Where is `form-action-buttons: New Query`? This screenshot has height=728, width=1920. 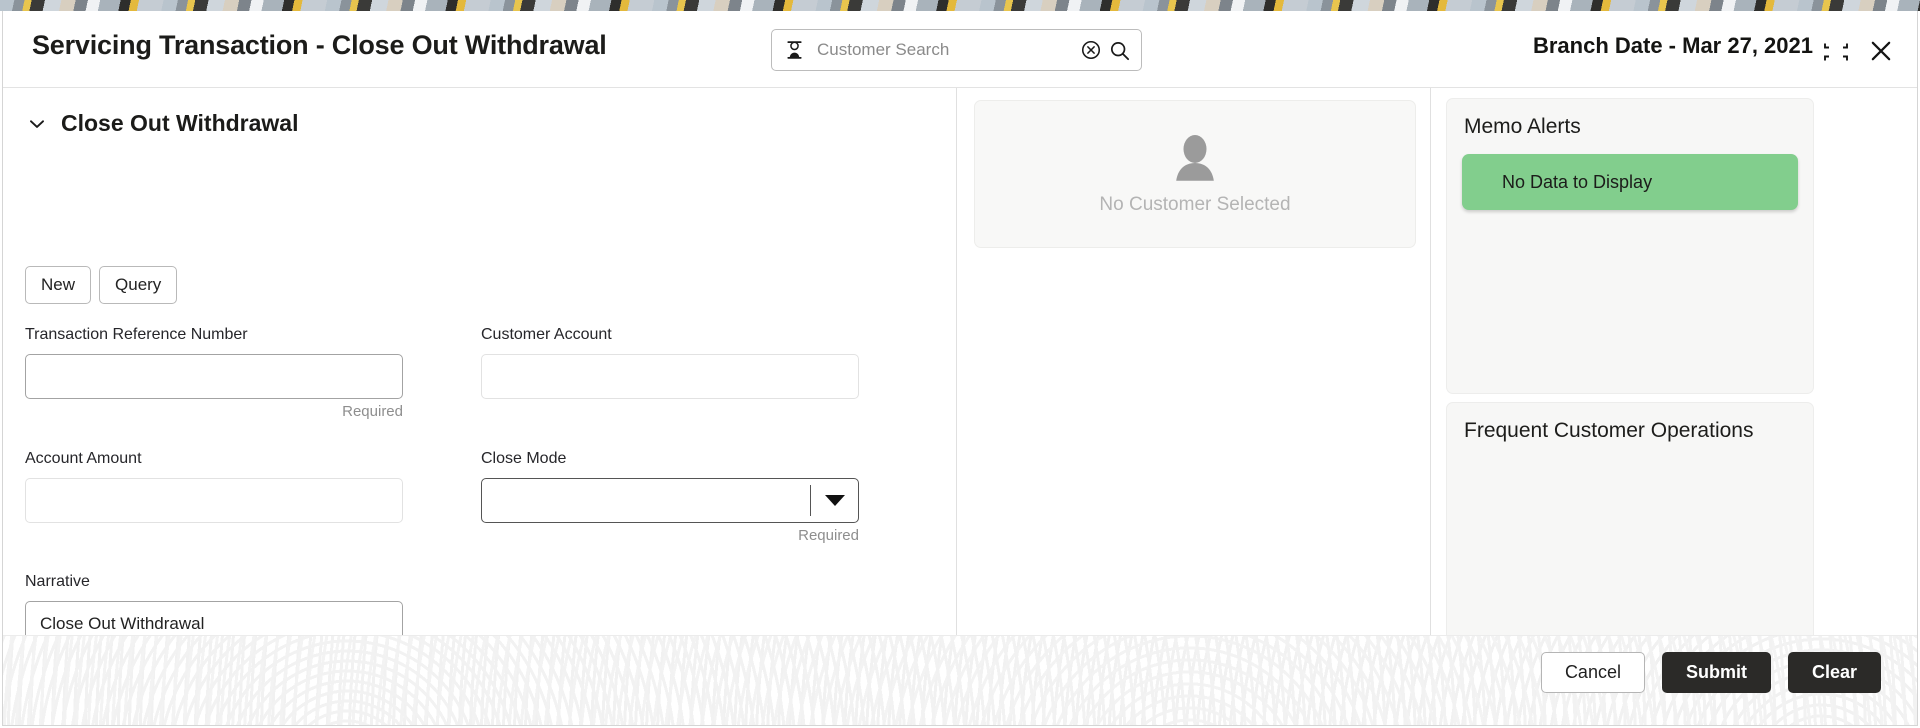 form-action-buttons: New Query is located at coordinates (101, 285).